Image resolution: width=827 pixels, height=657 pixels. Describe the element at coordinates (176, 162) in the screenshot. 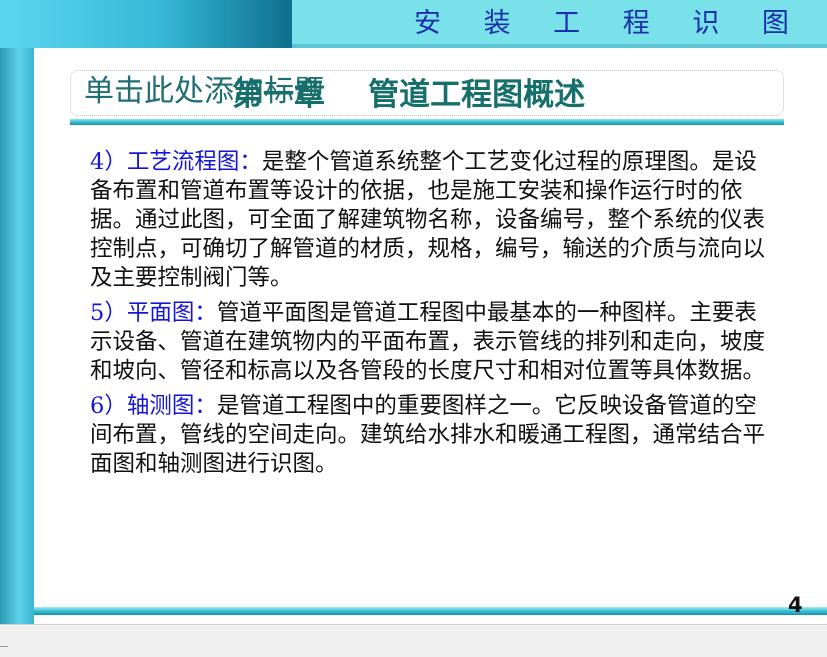

I see `section-label: 4）工艺流程图：` at that location.